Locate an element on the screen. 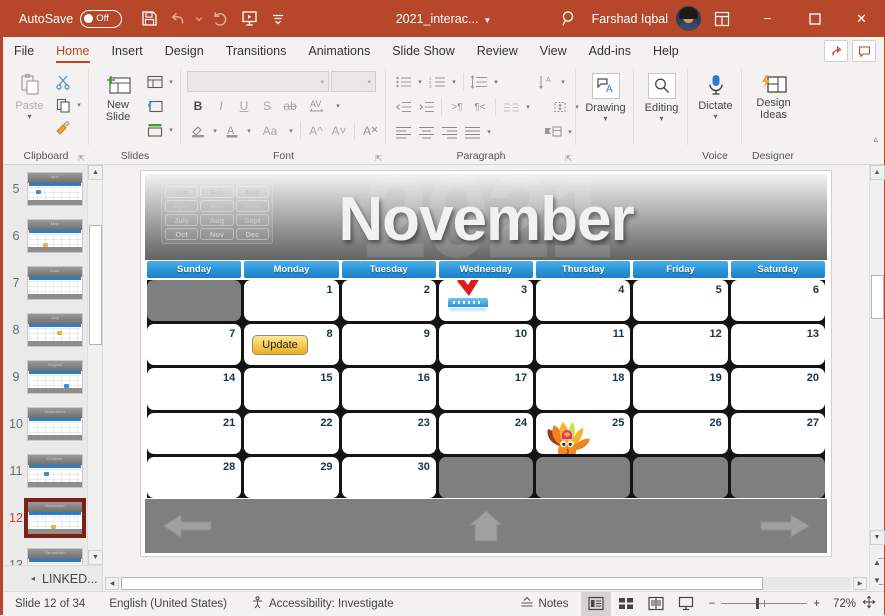 The image size is (885, 616). calendar-cell-day-22: 22 is located at coordinates (291, 433).